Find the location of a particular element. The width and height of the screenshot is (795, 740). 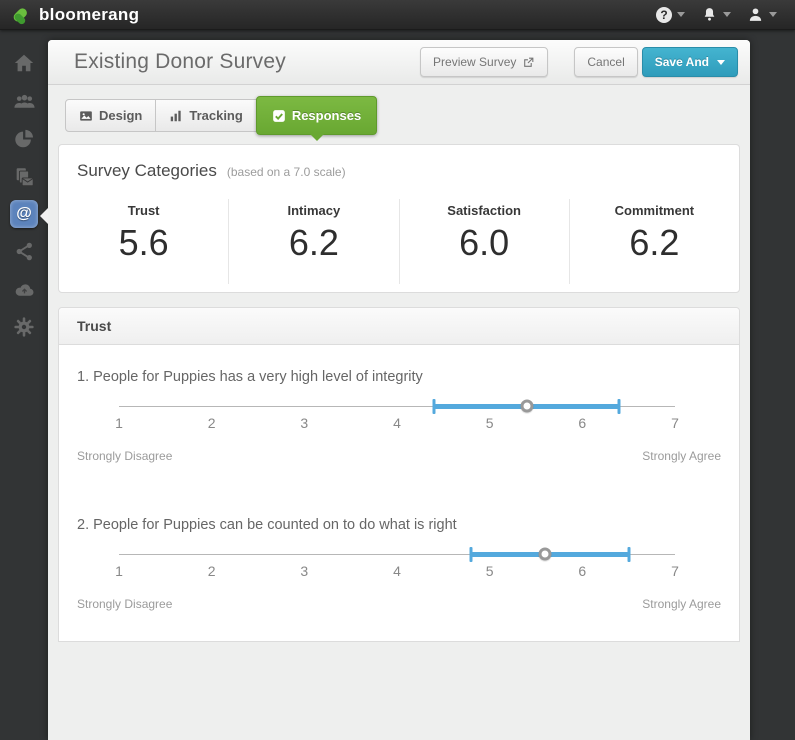

home-icon is located at coordinates (24, 63).